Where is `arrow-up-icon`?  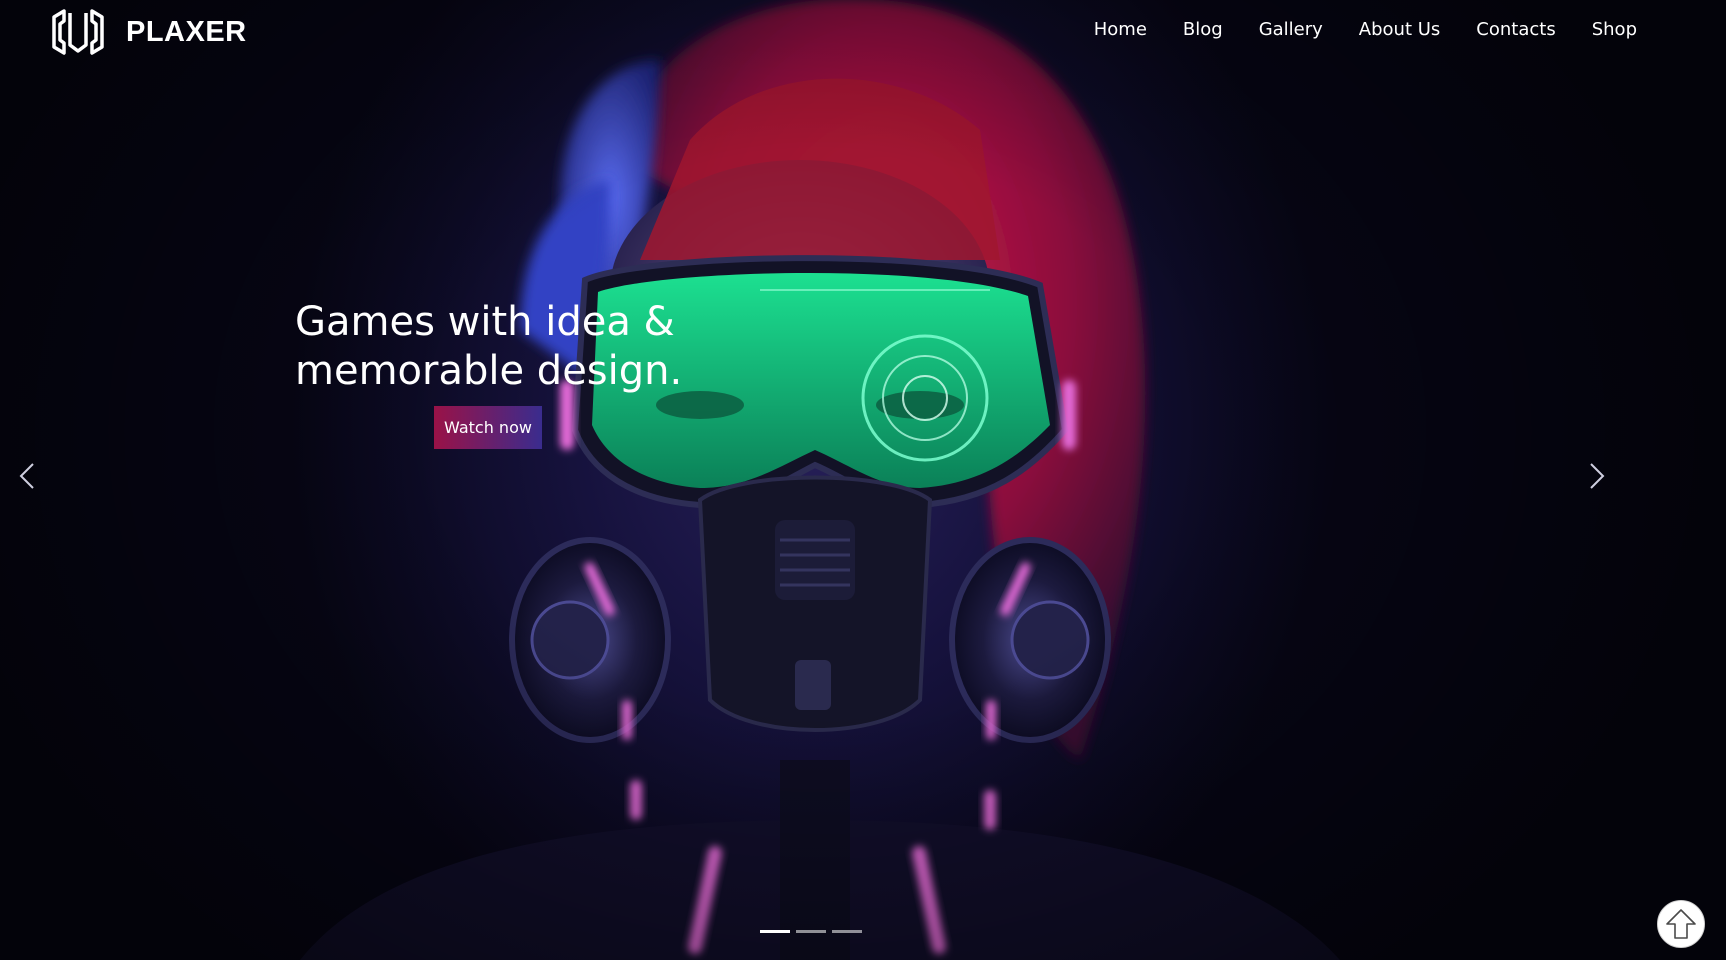 arrow-up-icon is located at coordinates (1681, 924).